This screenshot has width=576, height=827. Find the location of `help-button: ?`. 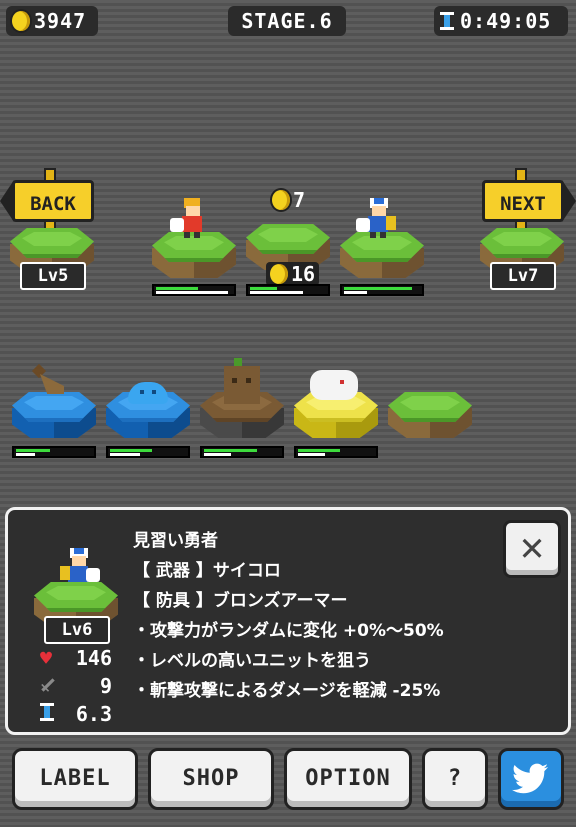

help-button: ? is located at coordinates (455, 779).